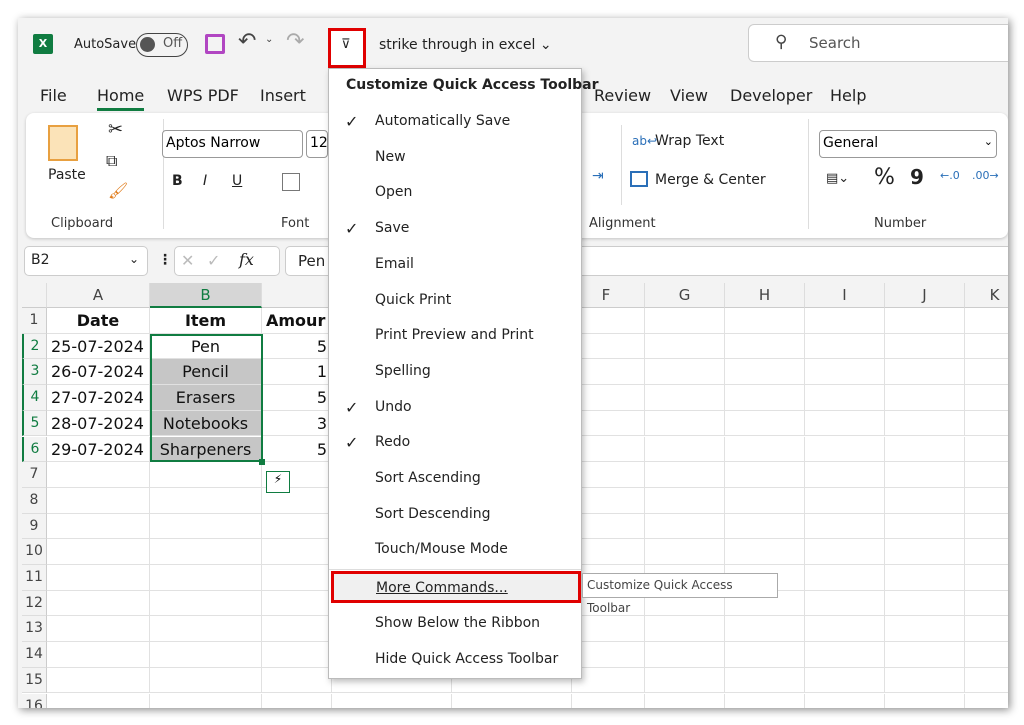 Image resolution: width=1024 pixels, height=725 pixels. What do you see at coordinates (86, 261) in the screenshot?
I see `name-box: B2 ⌄` at bounding box center [86, 261].